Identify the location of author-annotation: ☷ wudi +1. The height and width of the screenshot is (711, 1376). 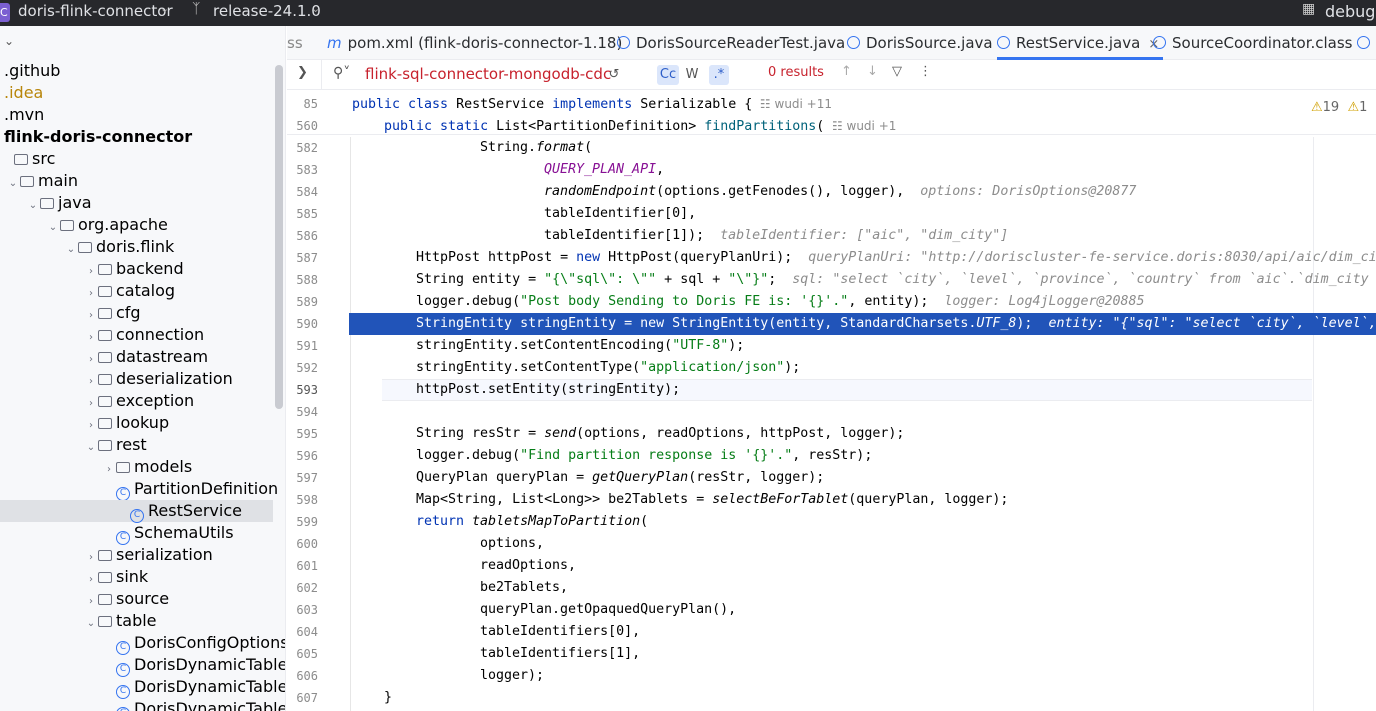
(860, 126).